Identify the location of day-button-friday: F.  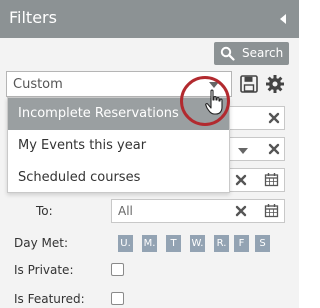
(241, 243).